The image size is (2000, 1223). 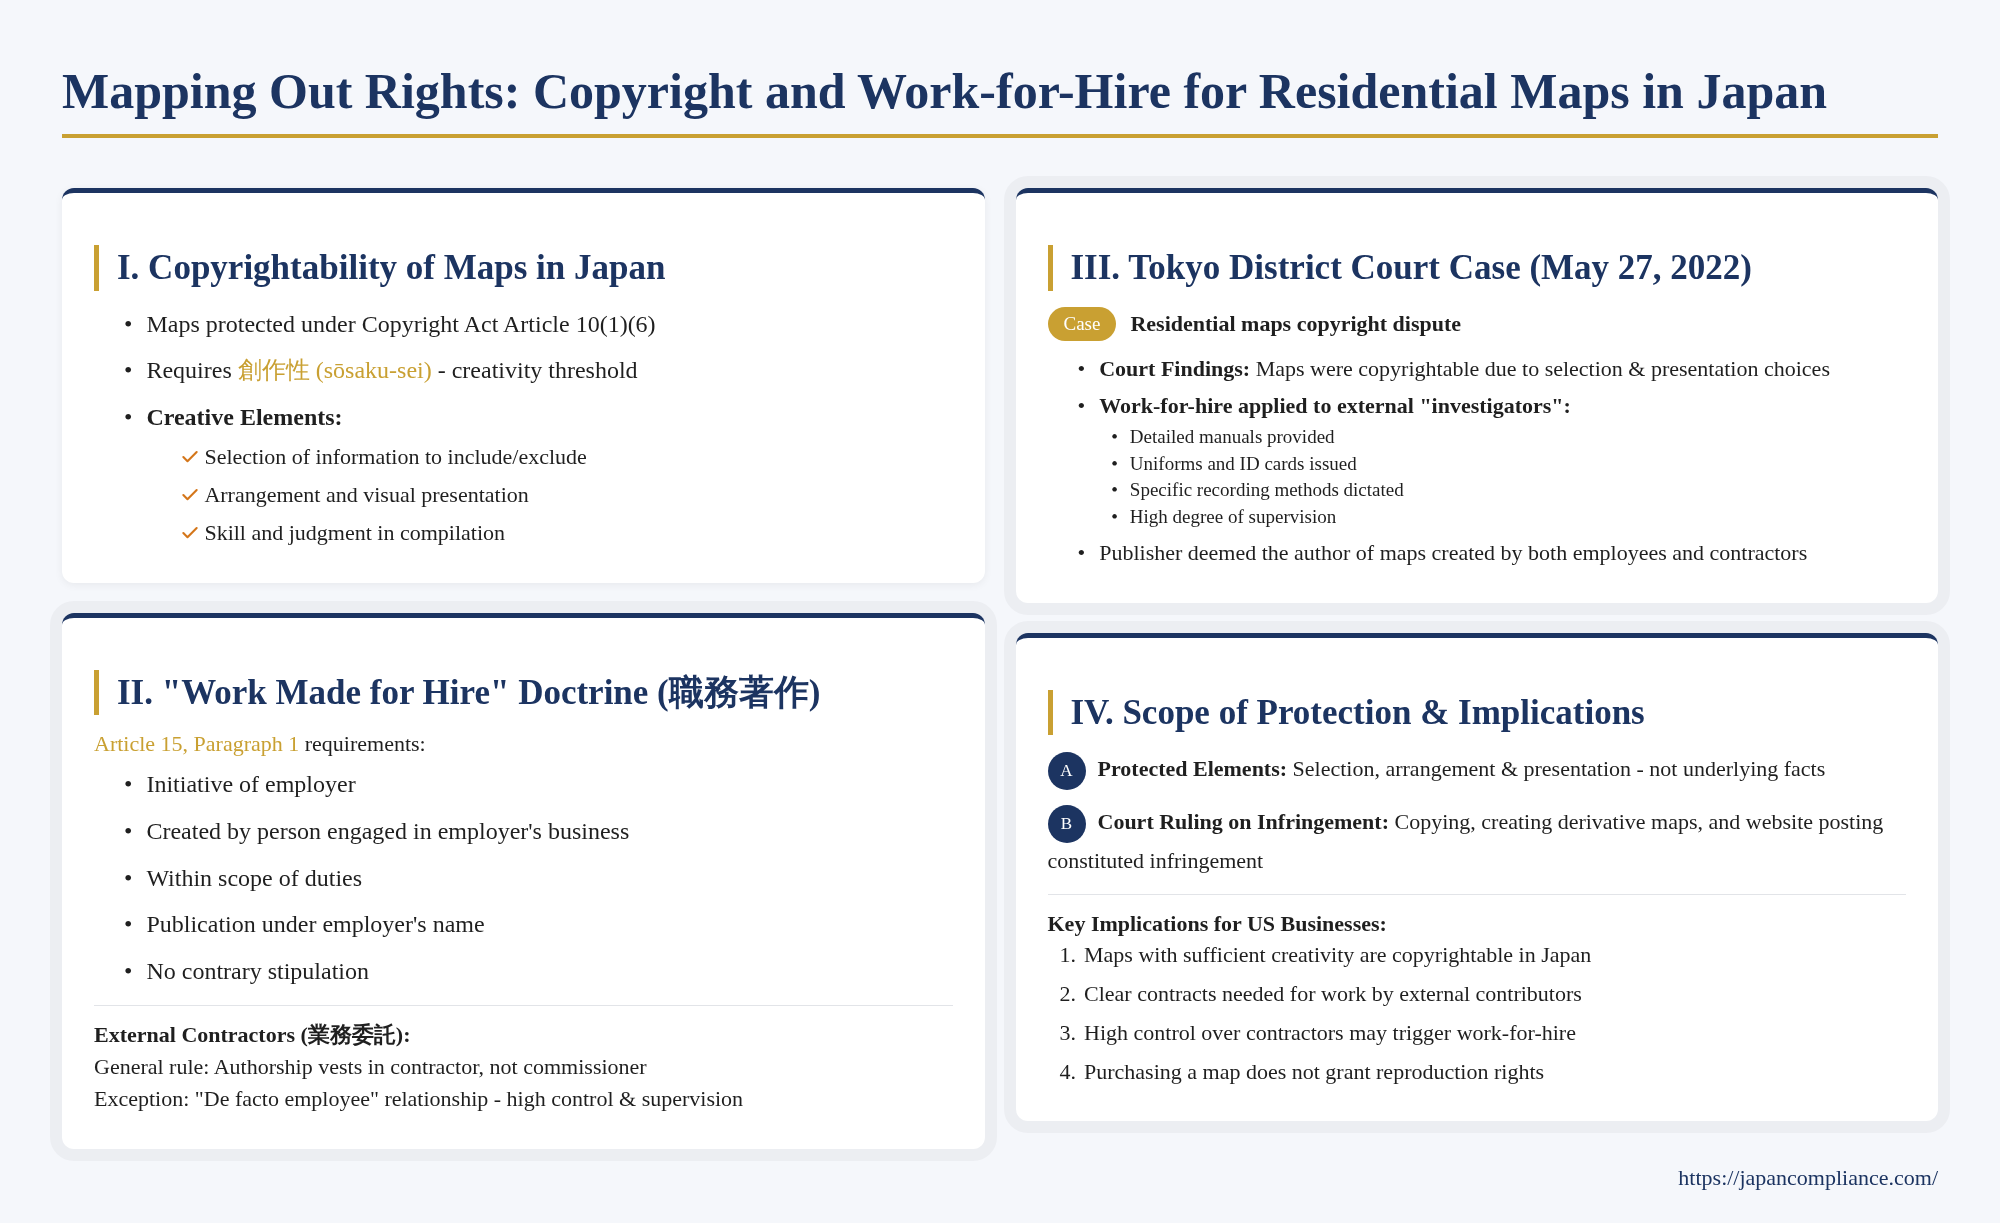 I want to click on checklist-text: Skill and judgment in compilation, so click(x=355, y=532).